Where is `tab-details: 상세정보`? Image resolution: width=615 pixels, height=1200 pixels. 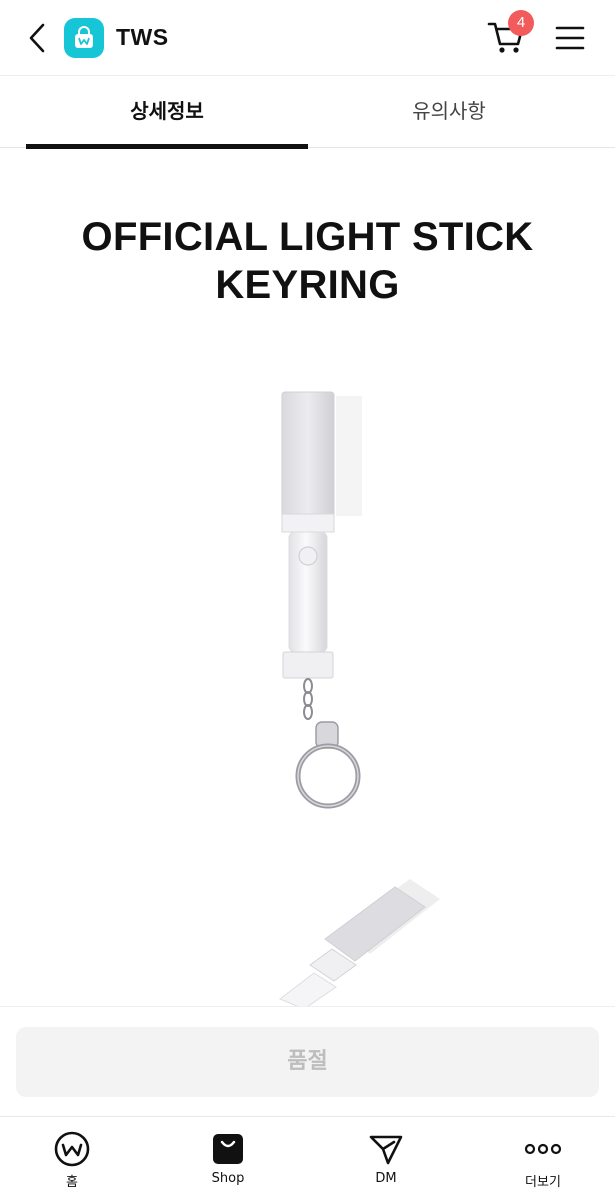
tab-details: 상세정보 is located at coordinates (167, 112).